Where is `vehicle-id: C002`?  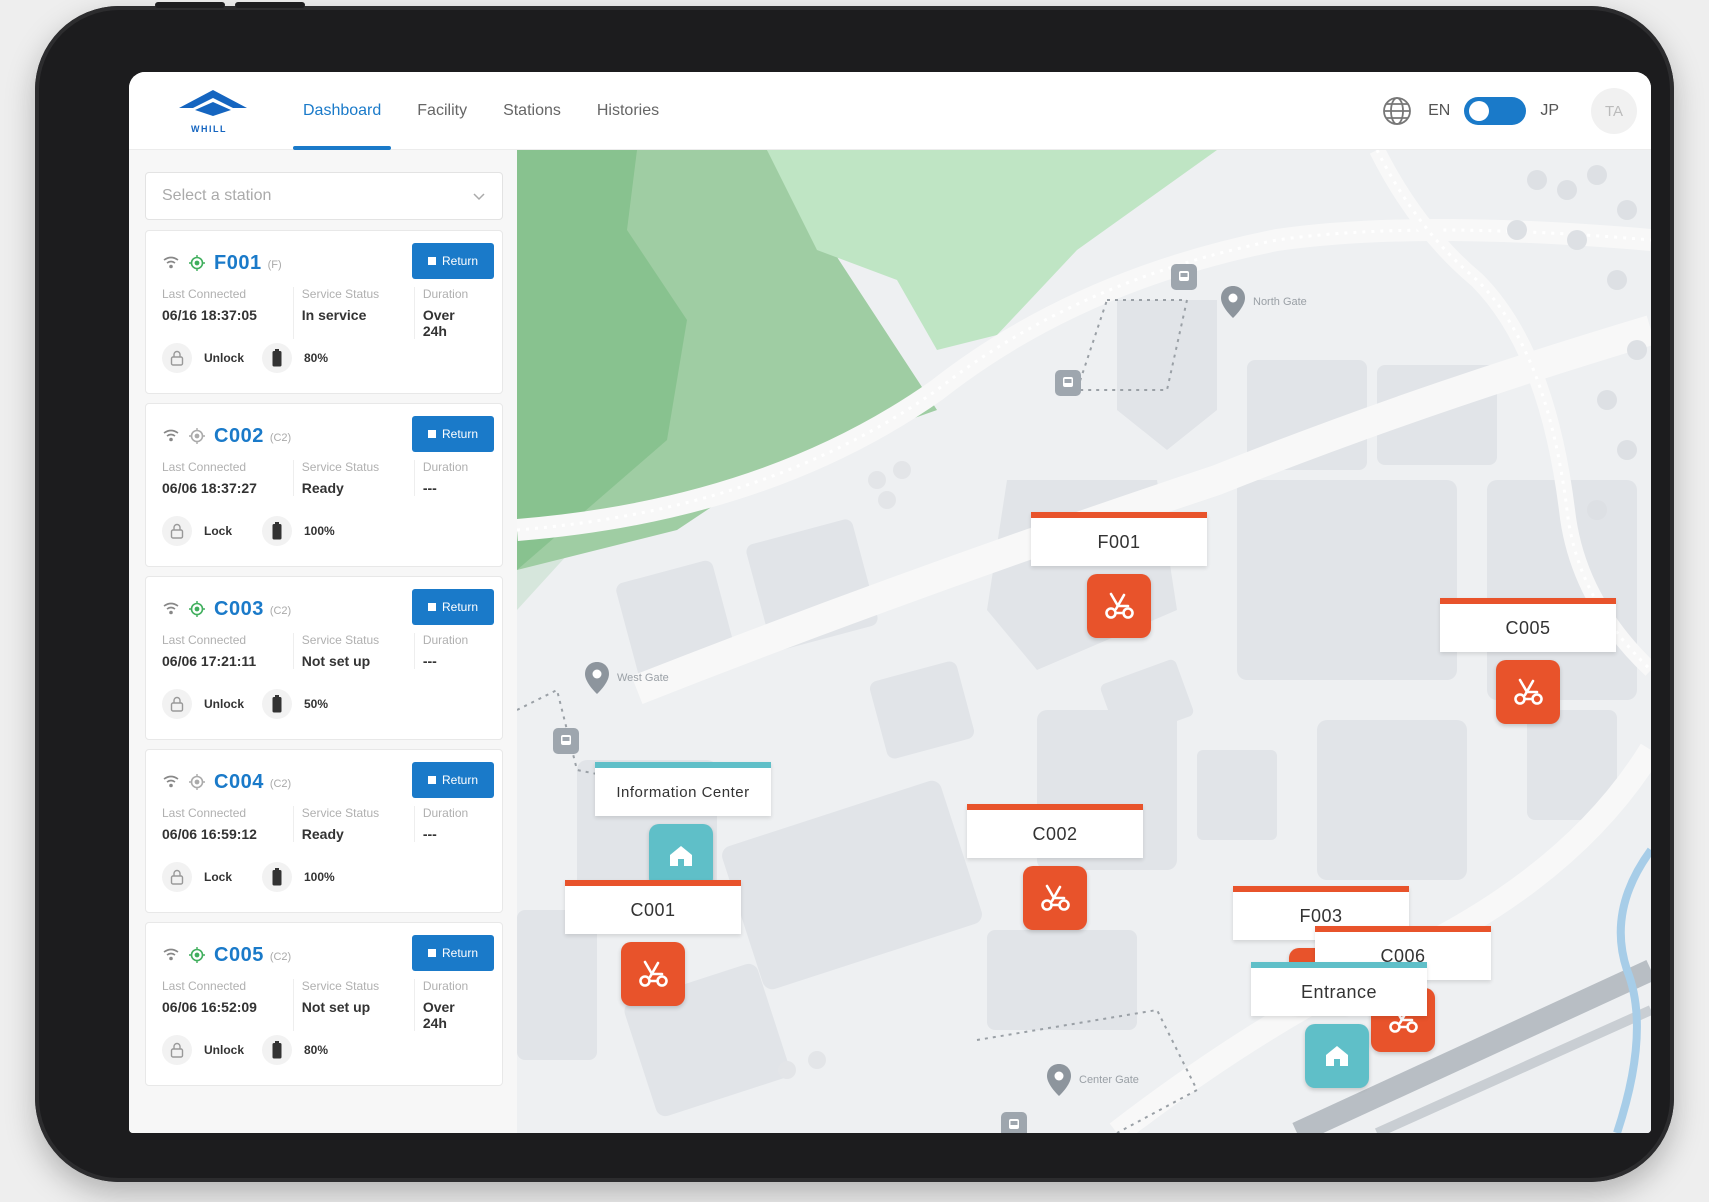 vehicle-id: C002 is located at coordinates (239, 435).